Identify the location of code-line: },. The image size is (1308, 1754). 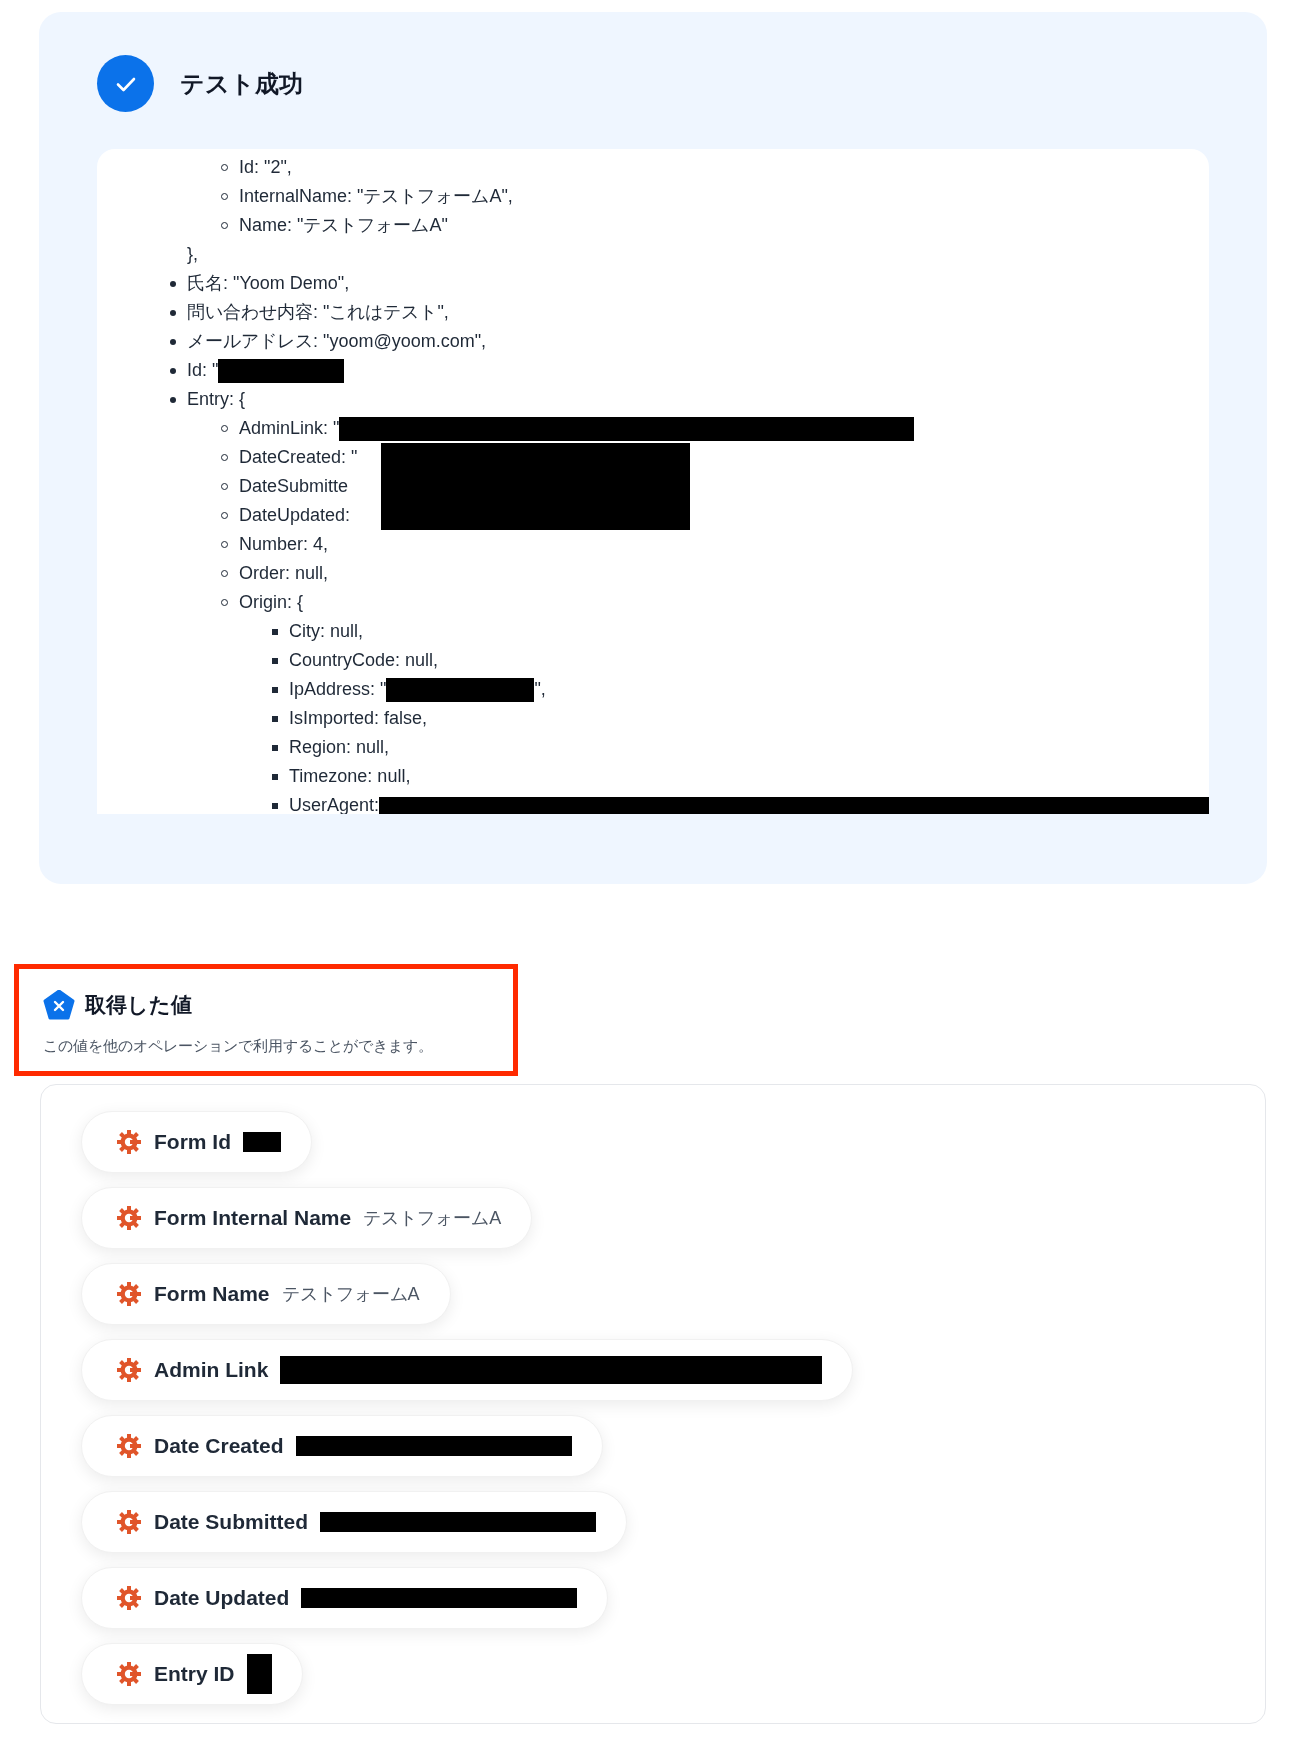
(192, 254).